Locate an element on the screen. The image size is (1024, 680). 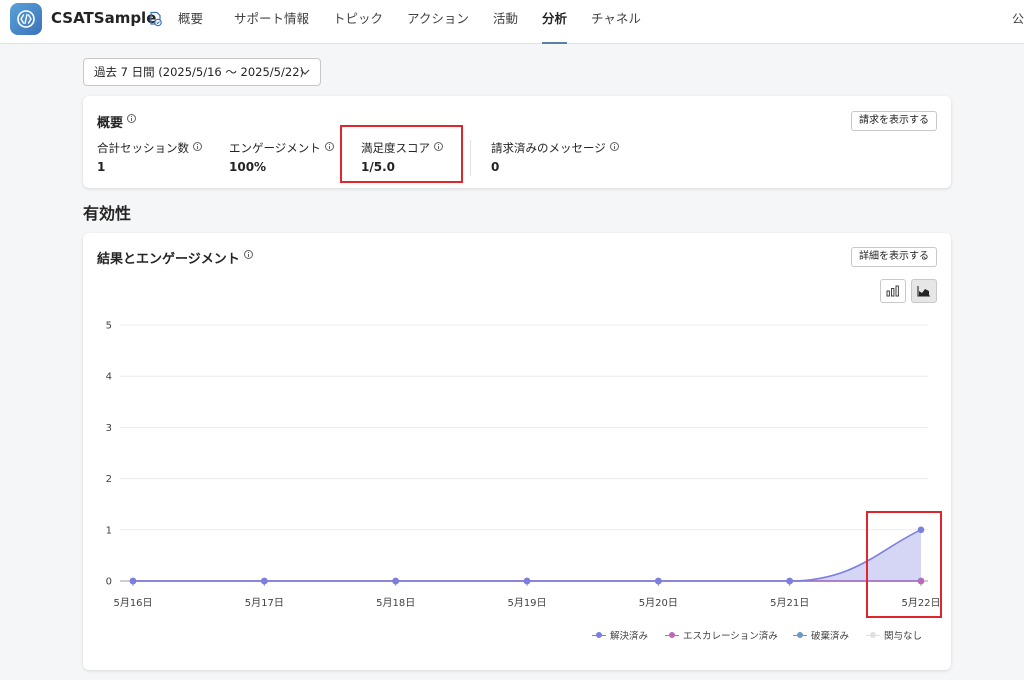
y-tick-label: 1 is located at coordinates (109, 530).